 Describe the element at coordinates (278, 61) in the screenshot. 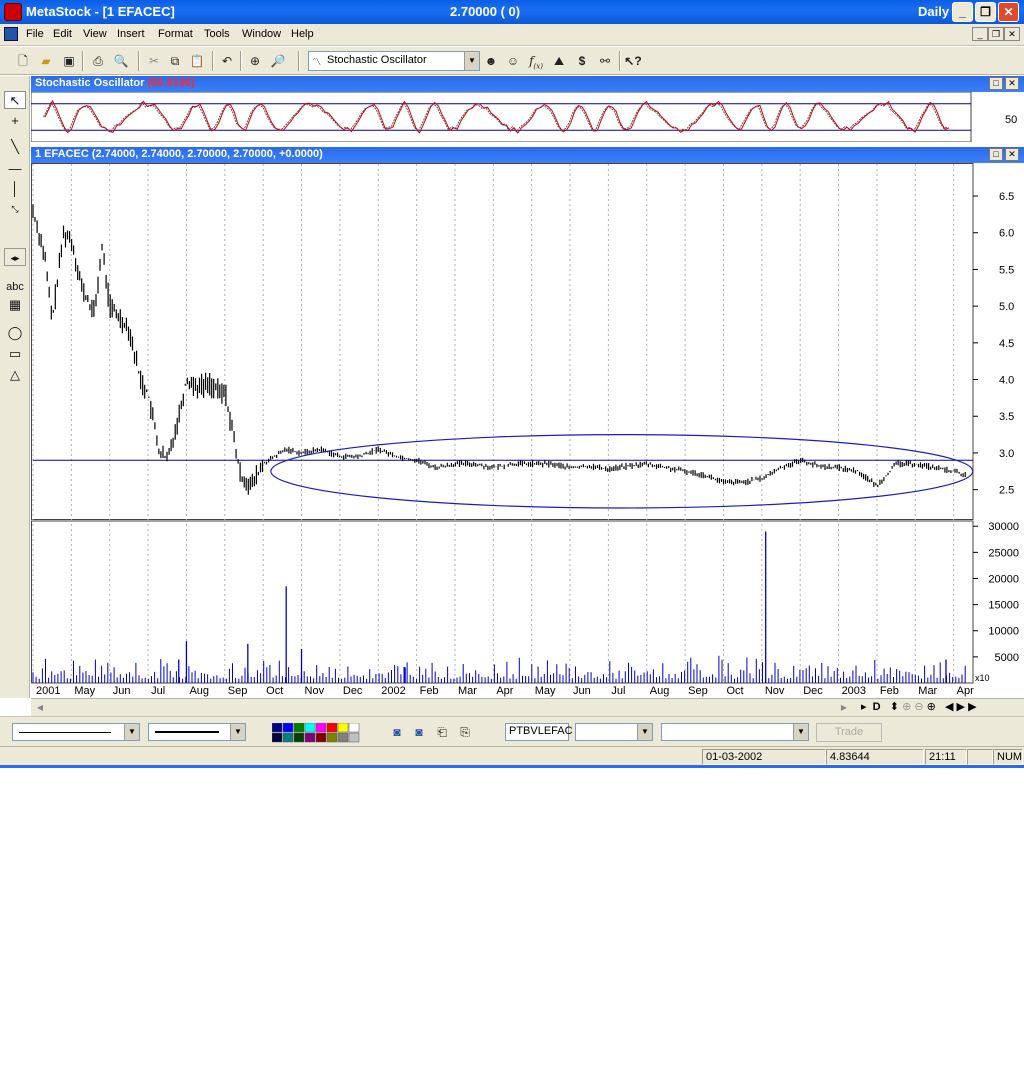

I see `zoom-icon: 🔎` at that location.